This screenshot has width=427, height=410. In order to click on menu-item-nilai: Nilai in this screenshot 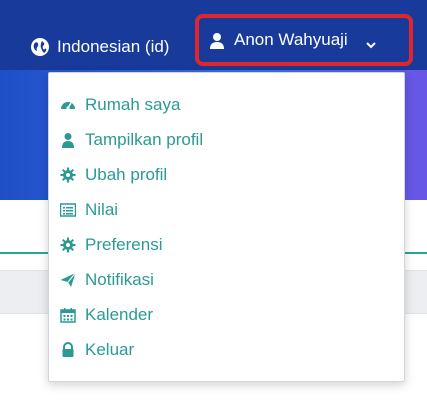, I will do `click(88, 210)`.